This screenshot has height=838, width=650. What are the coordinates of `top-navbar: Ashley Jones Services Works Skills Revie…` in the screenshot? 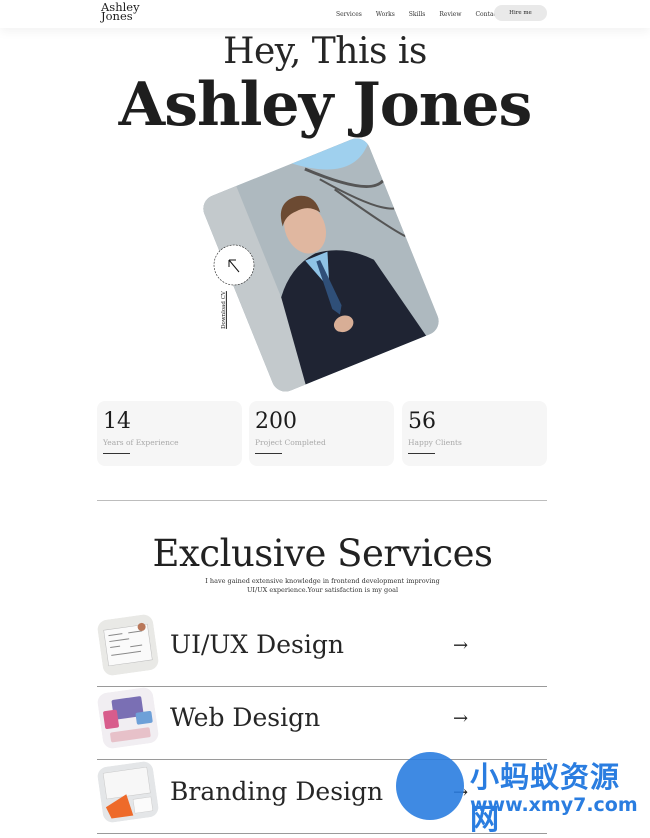 It's located at (325, 14).